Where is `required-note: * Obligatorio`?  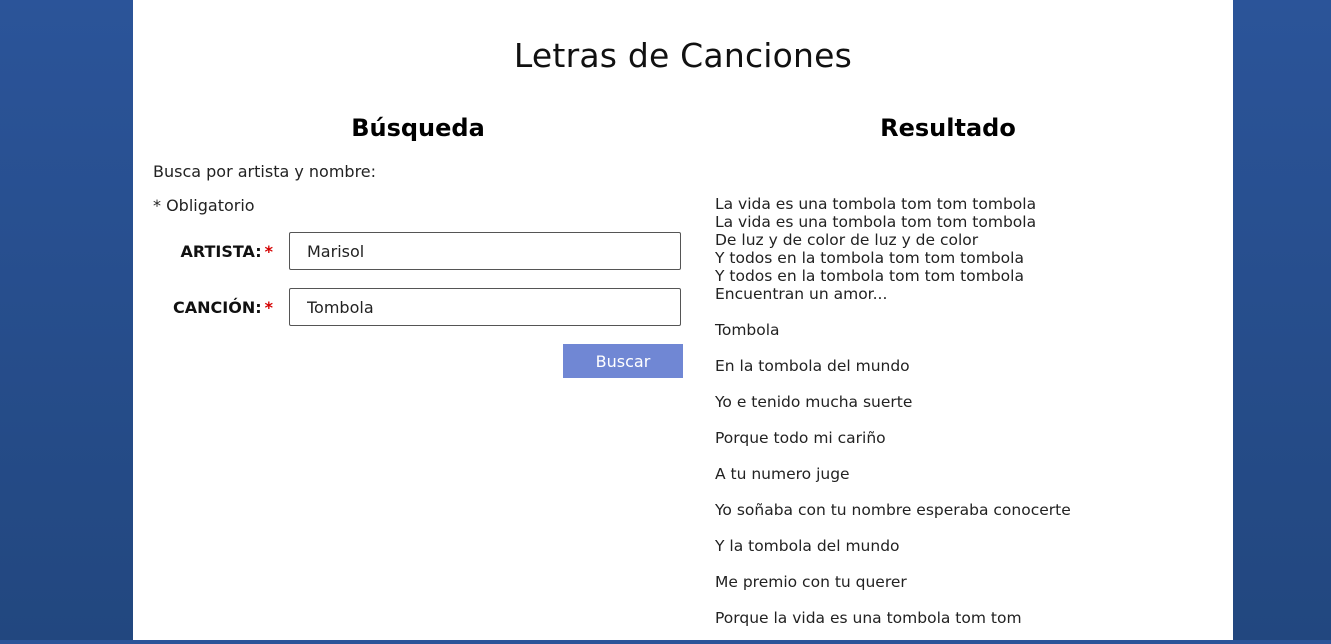 required-note: * Obligatorio is located at coordinates (204, 205).